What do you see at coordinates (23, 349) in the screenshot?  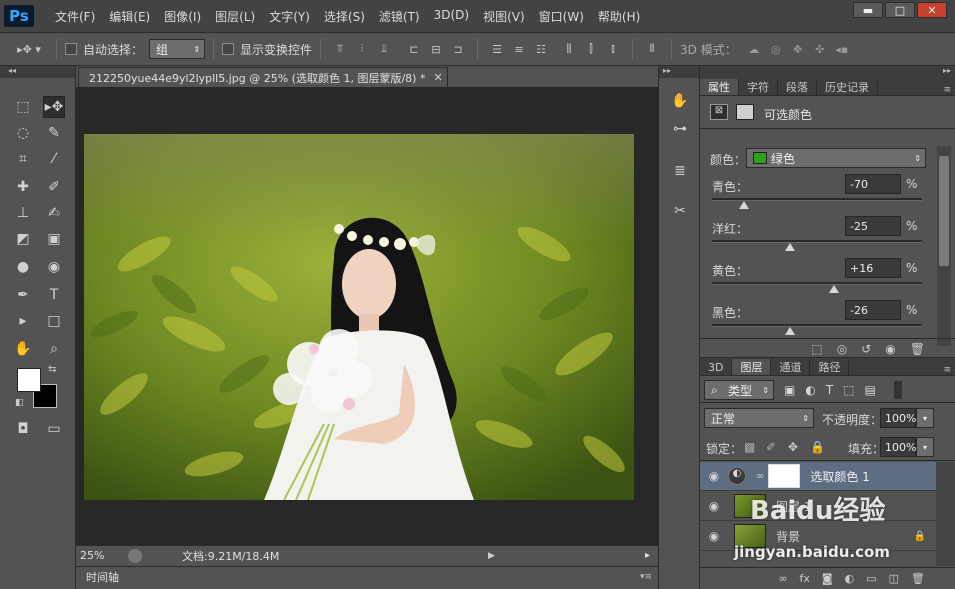 I see `hand-tool-icon: ✋` at bounding box center [23, 349].